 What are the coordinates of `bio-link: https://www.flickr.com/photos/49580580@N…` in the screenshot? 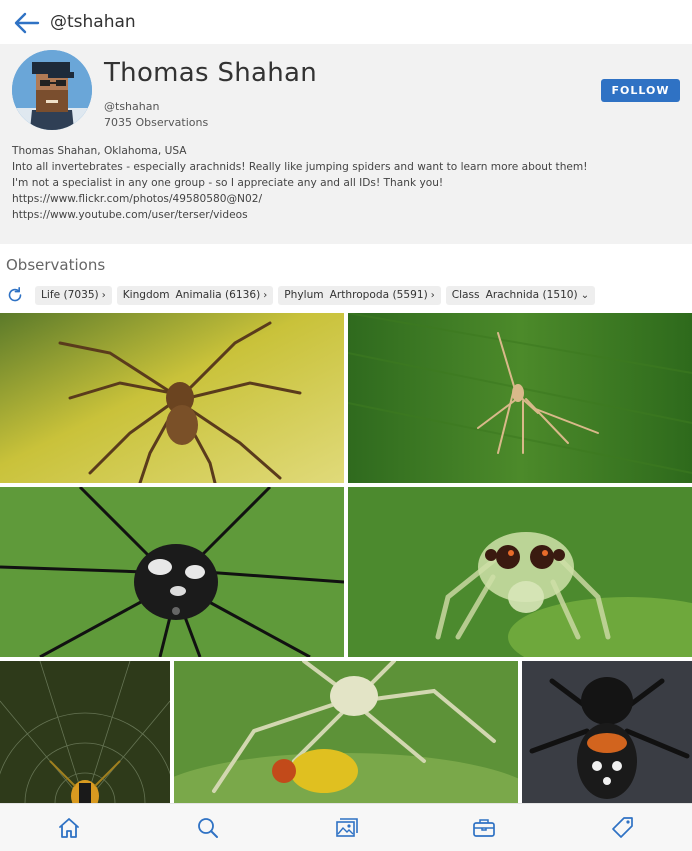 It's located at (347, 199).